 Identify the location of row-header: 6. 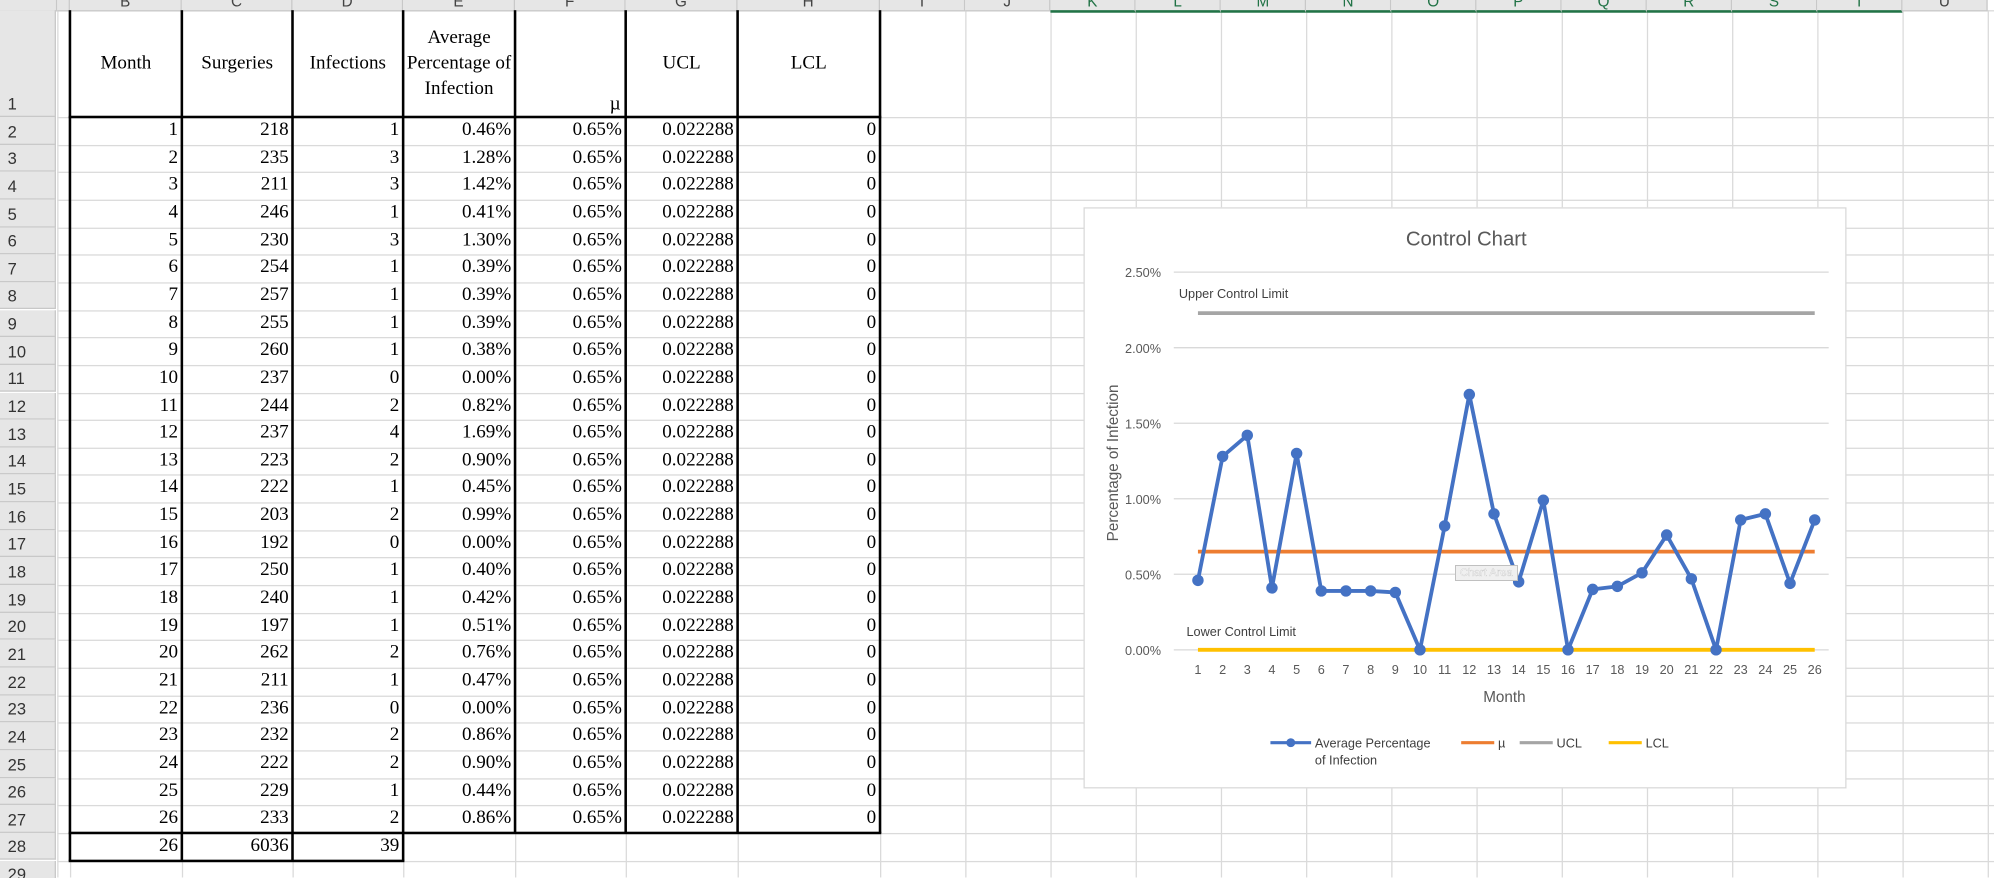
(28, 241).